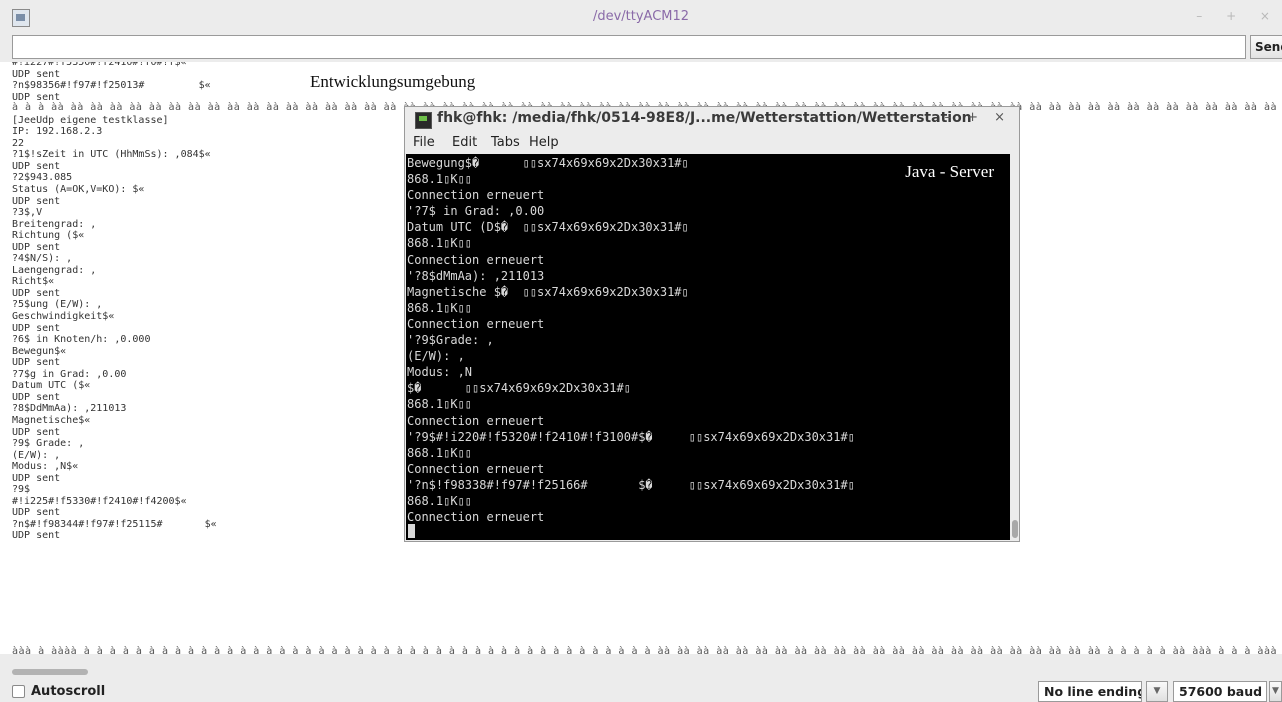 Image resolution: width=1282 pixels, height=702 pixels. What do you see at coordinates (1238, 16) in the screenshot?
I see `window-controls: – + ×` at bounding box center [1238, 16].